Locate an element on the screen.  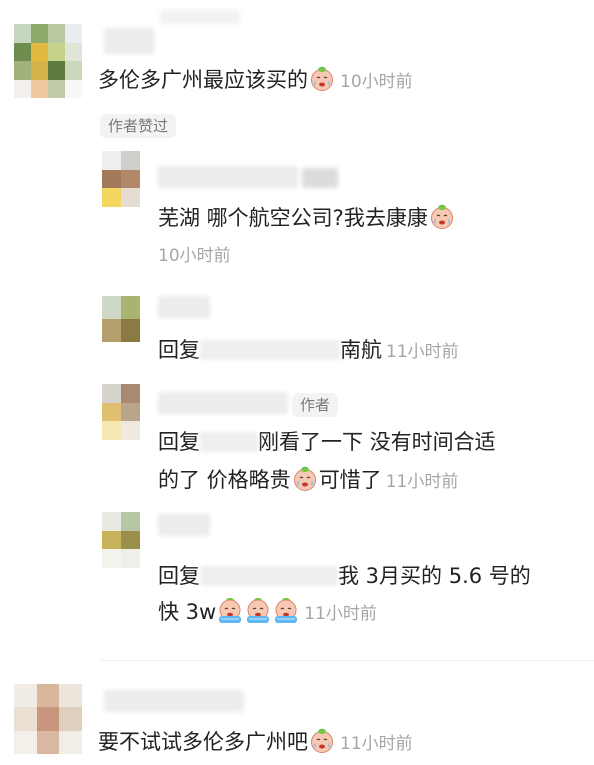
comment-time: 10小时前 is located at coordinates (376, 82).